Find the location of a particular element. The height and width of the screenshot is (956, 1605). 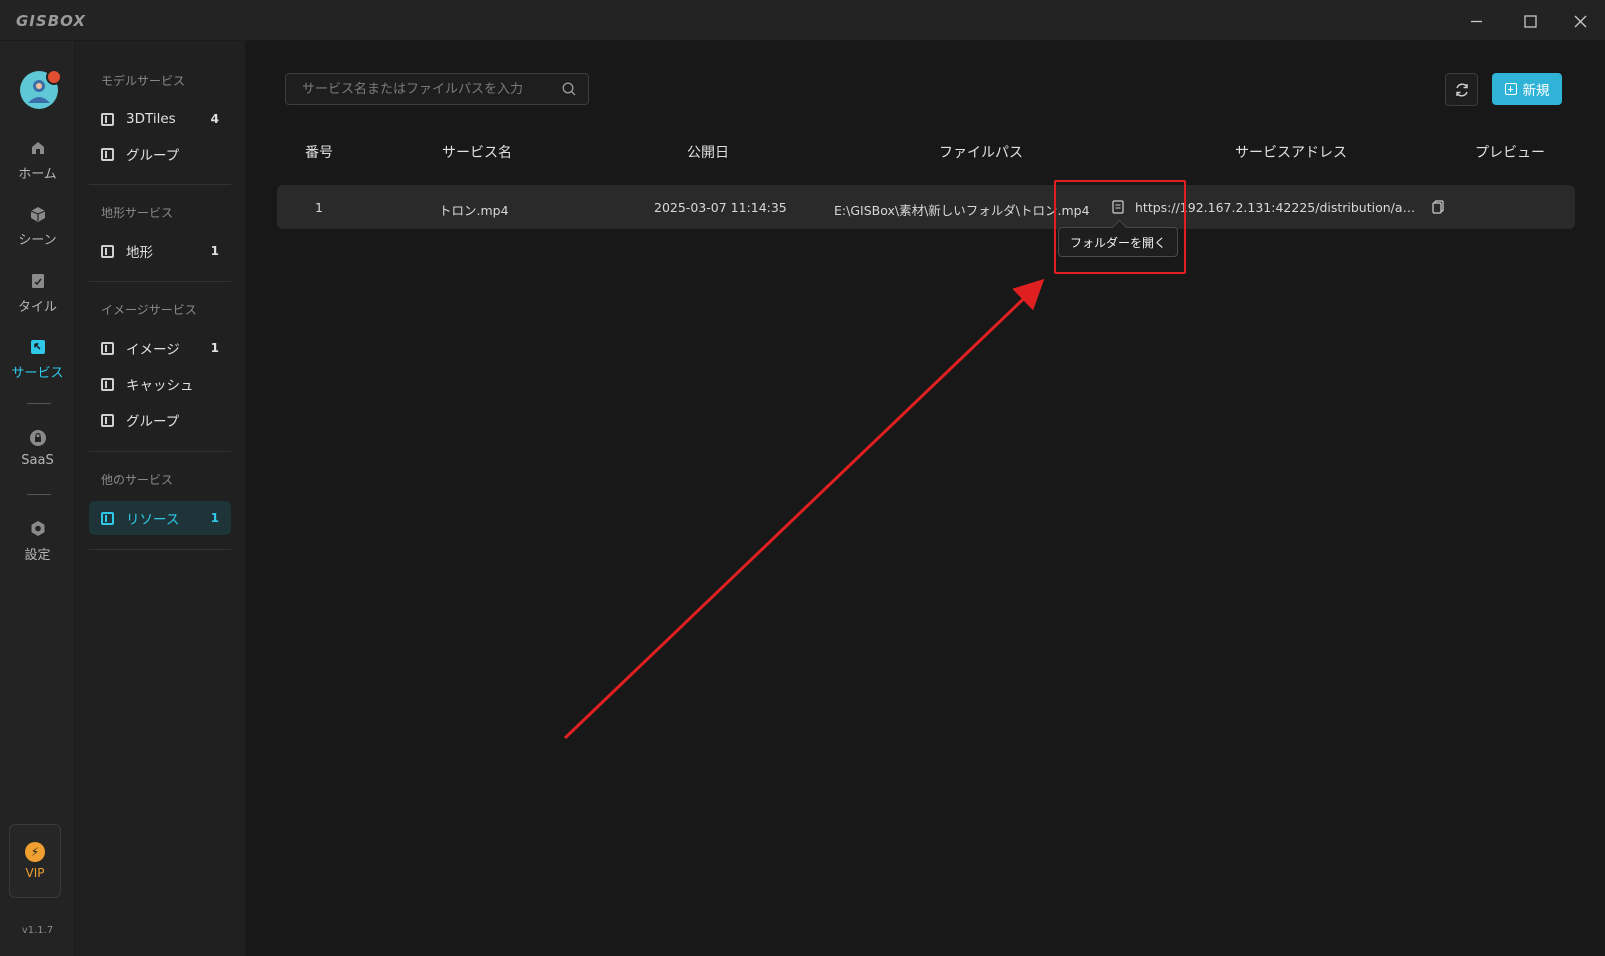

rail-item-scene: シーン is located at coordinates (37, 233).